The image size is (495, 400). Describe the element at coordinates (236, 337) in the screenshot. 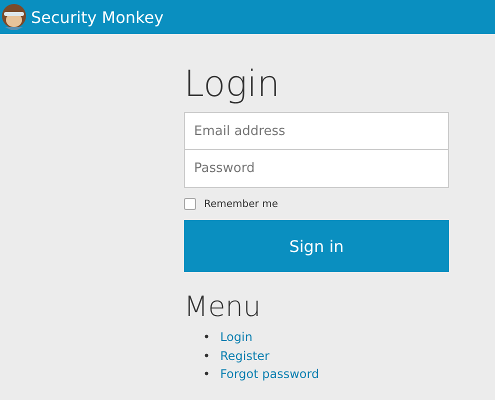

I see `menu-link: Login` at that location.